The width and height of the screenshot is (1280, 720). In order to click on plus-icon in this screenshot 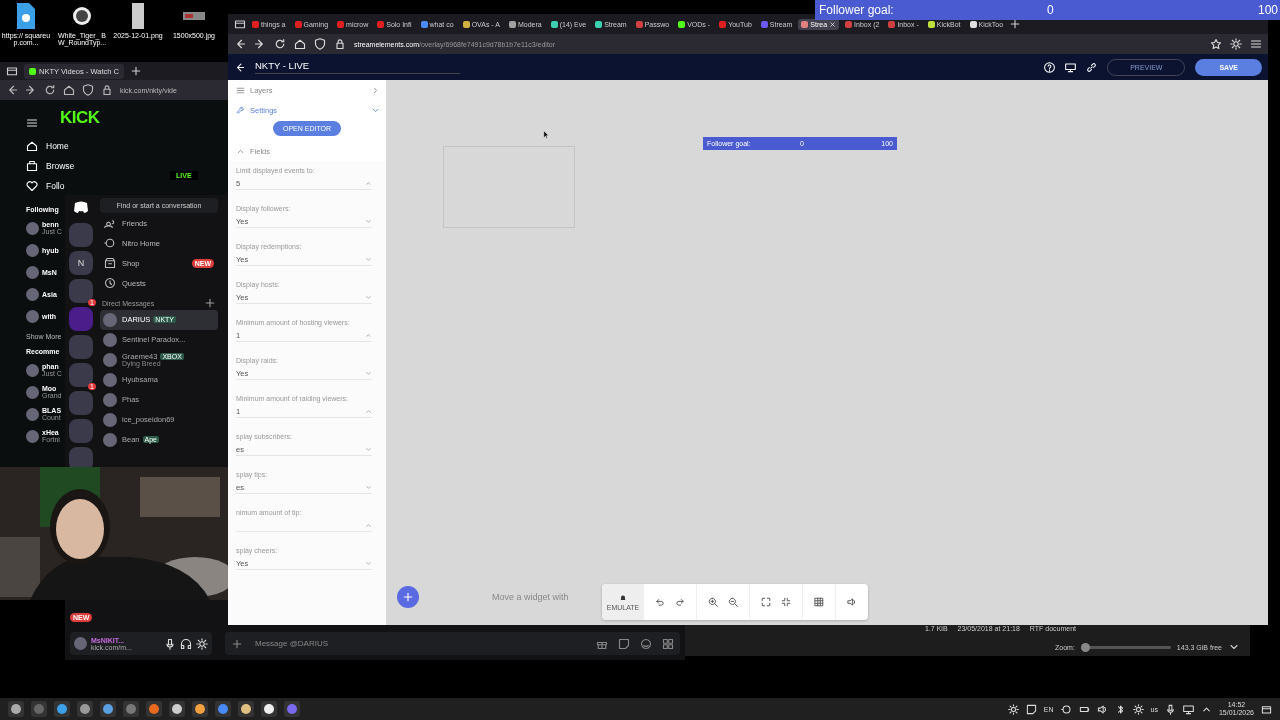, I will do `click(408, 597)`.